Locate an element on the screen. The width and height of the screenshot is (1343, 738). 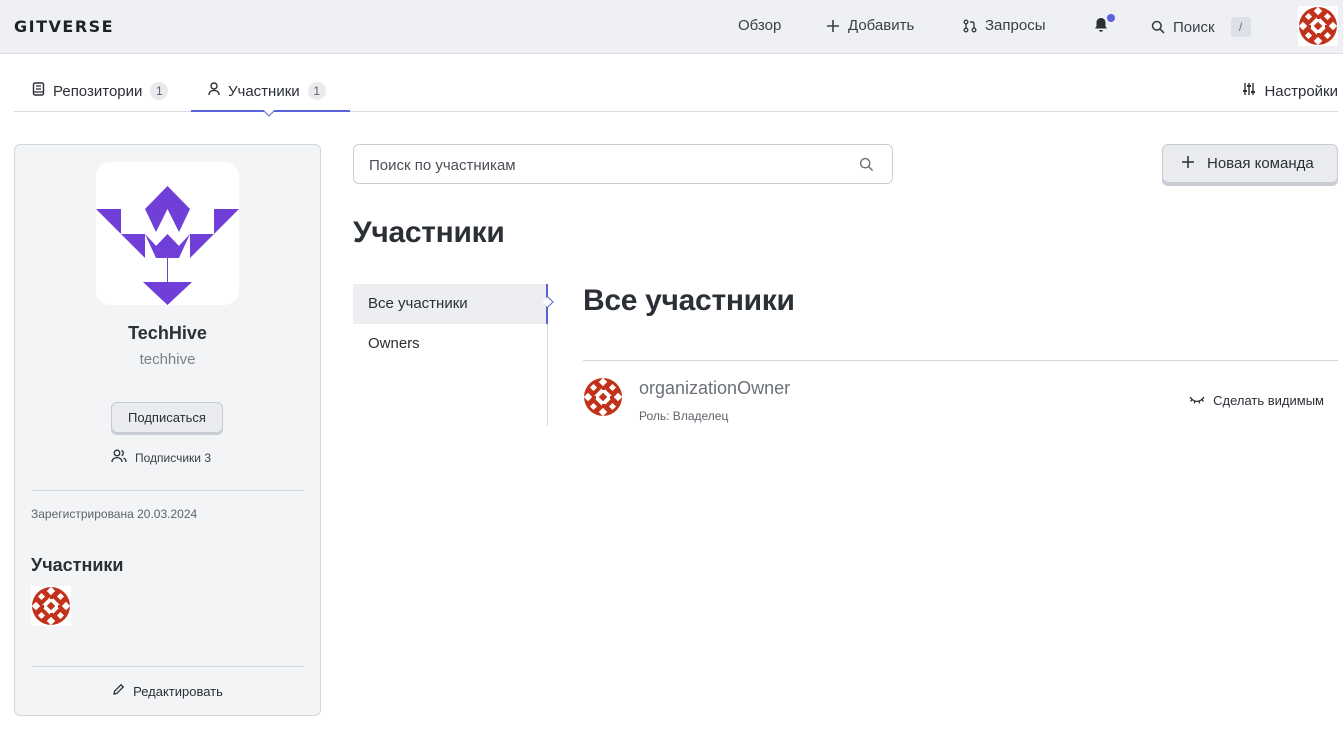
member-search-input: Поиск по участникам is located at coordinates (623, 164).